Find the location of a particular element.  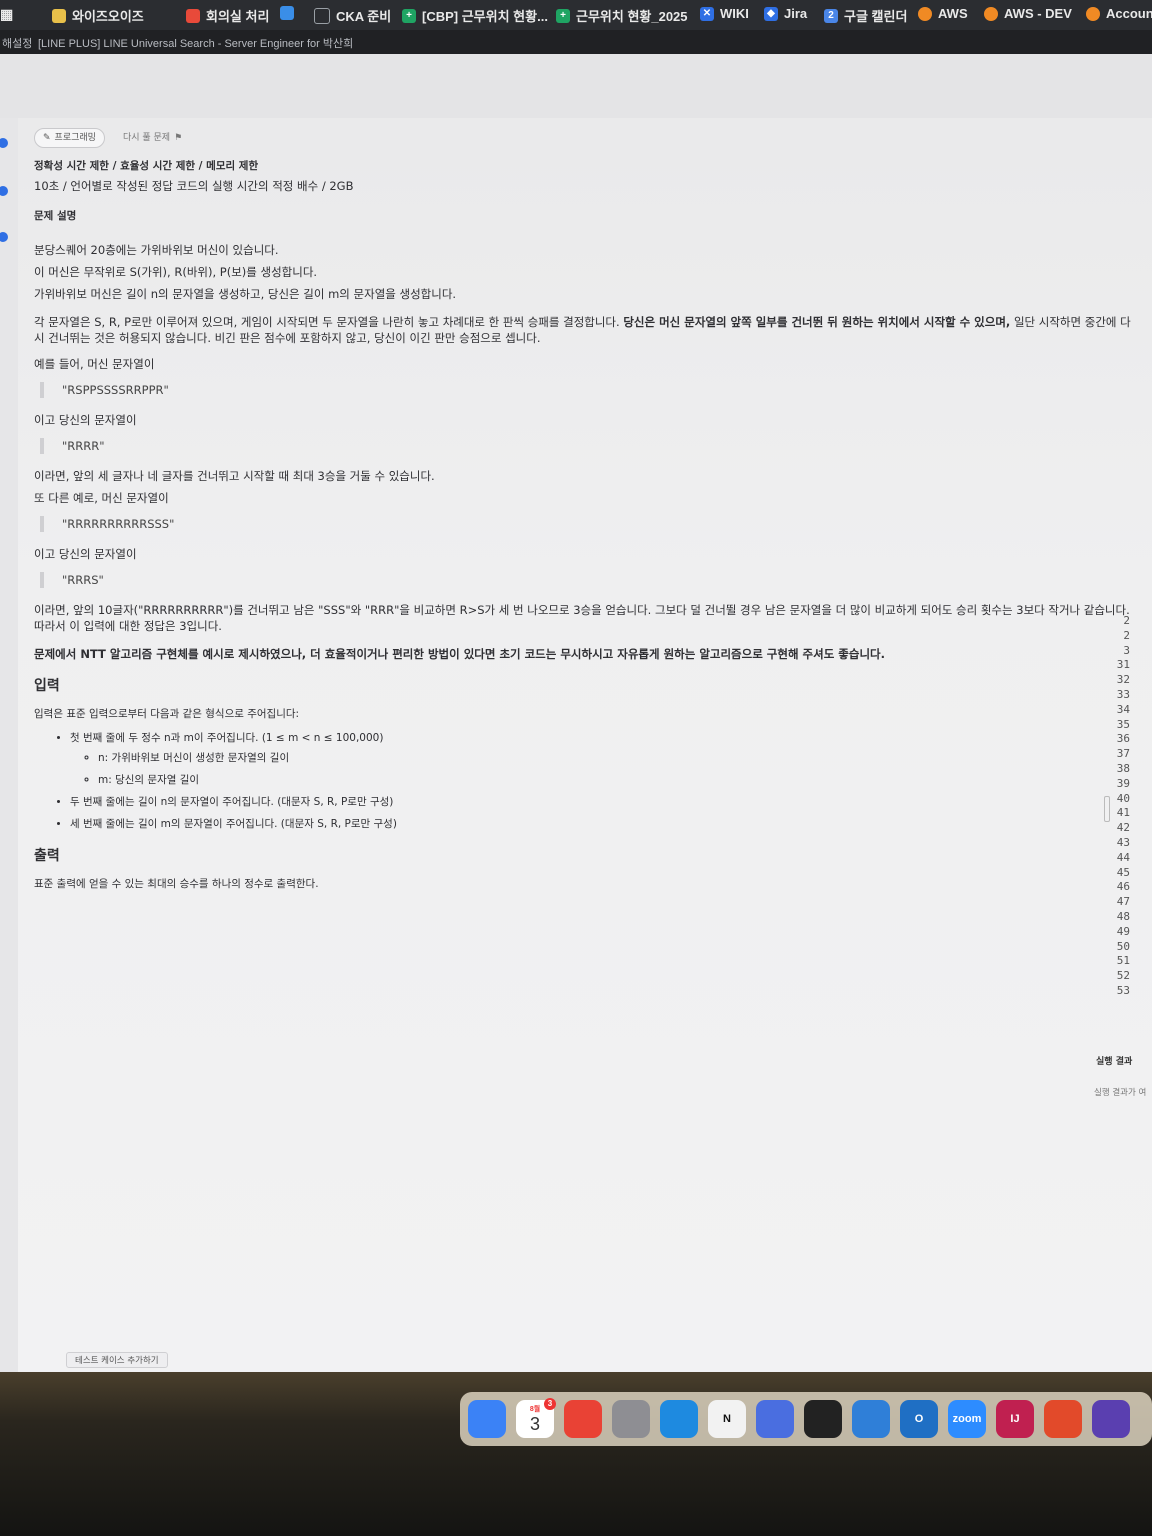

calendar-icon: 8월 3 3 is located at coordinates (536, 1418).